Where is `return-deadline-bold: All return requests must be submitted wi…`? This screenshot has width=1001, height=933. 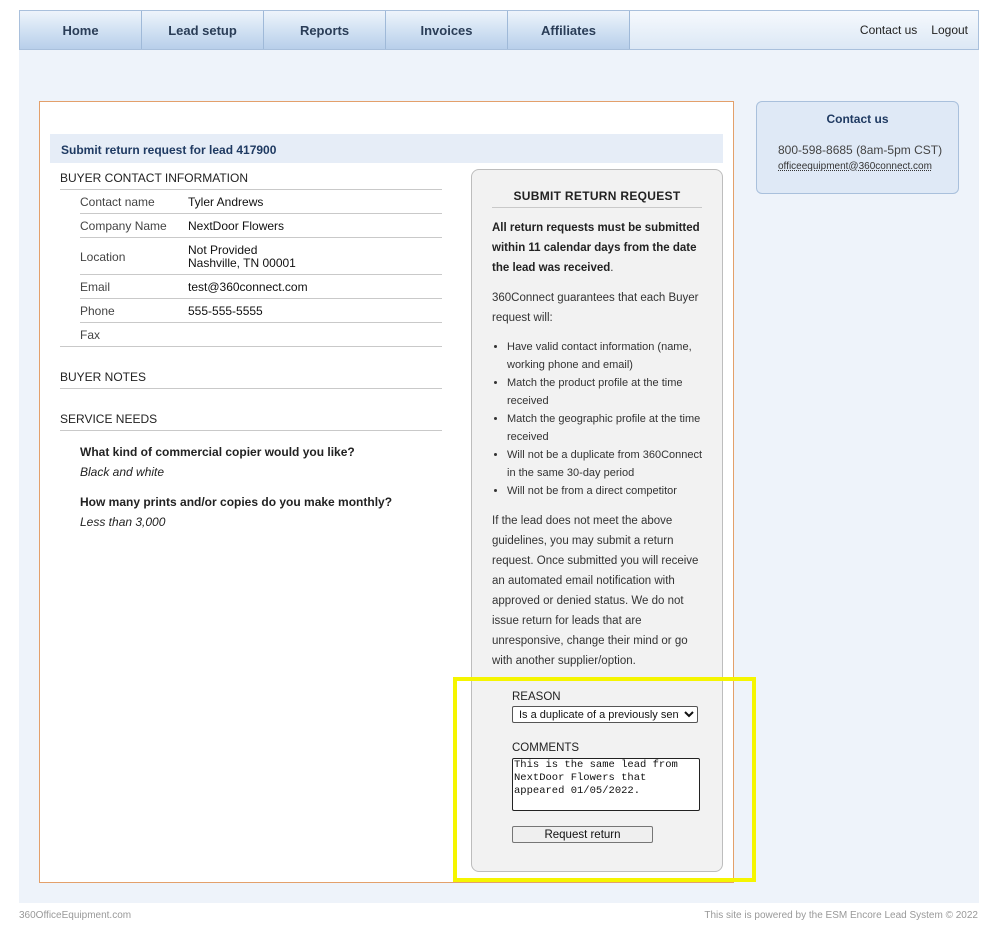 return-deadline-bold: All return requests must be submitted wi… is located at coordinates (596, 248).